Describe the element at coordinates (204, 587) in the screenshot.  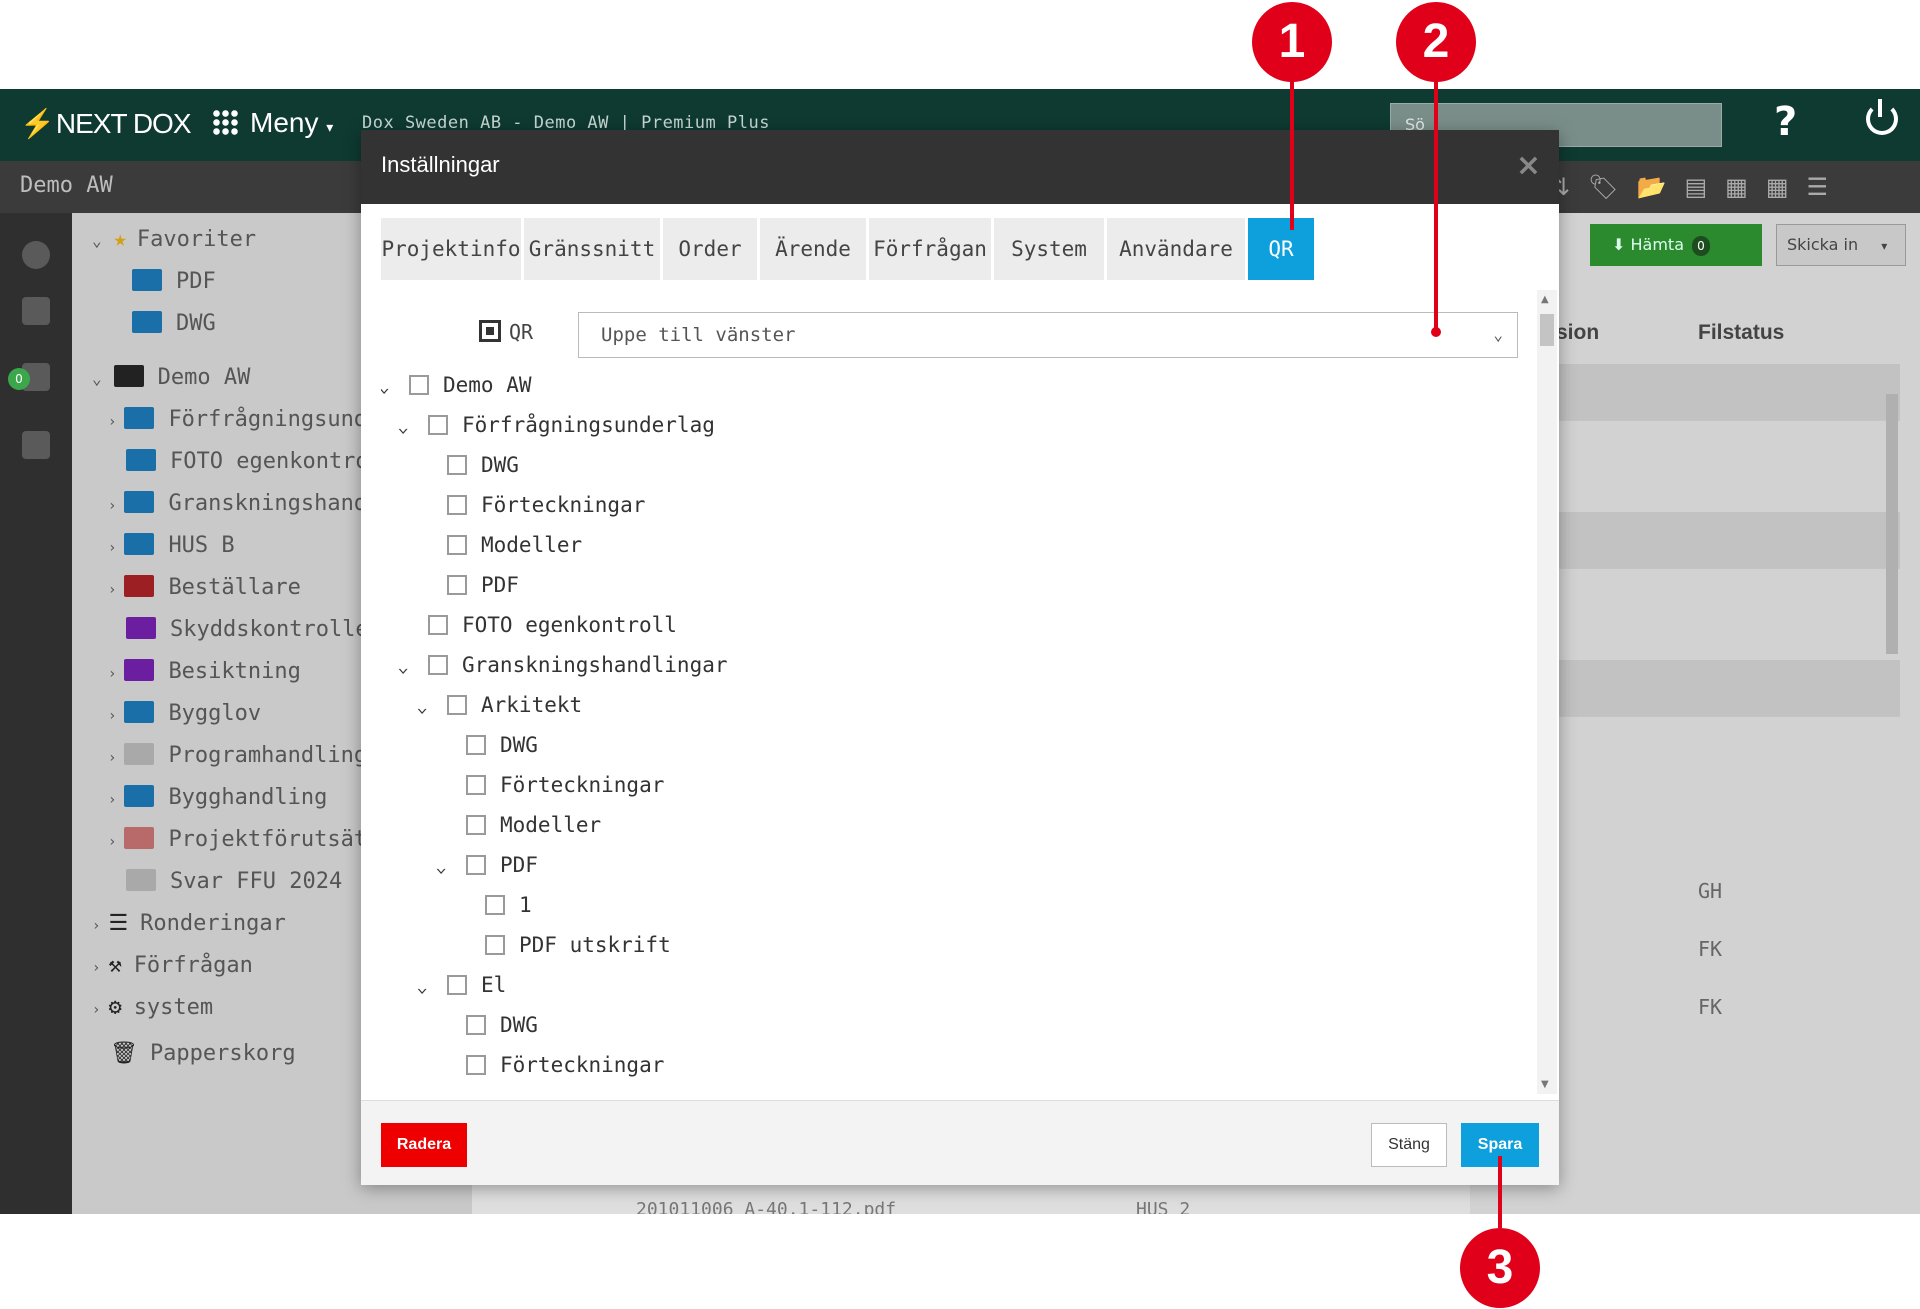
I see `tree-folder: › Beställare` at that location.